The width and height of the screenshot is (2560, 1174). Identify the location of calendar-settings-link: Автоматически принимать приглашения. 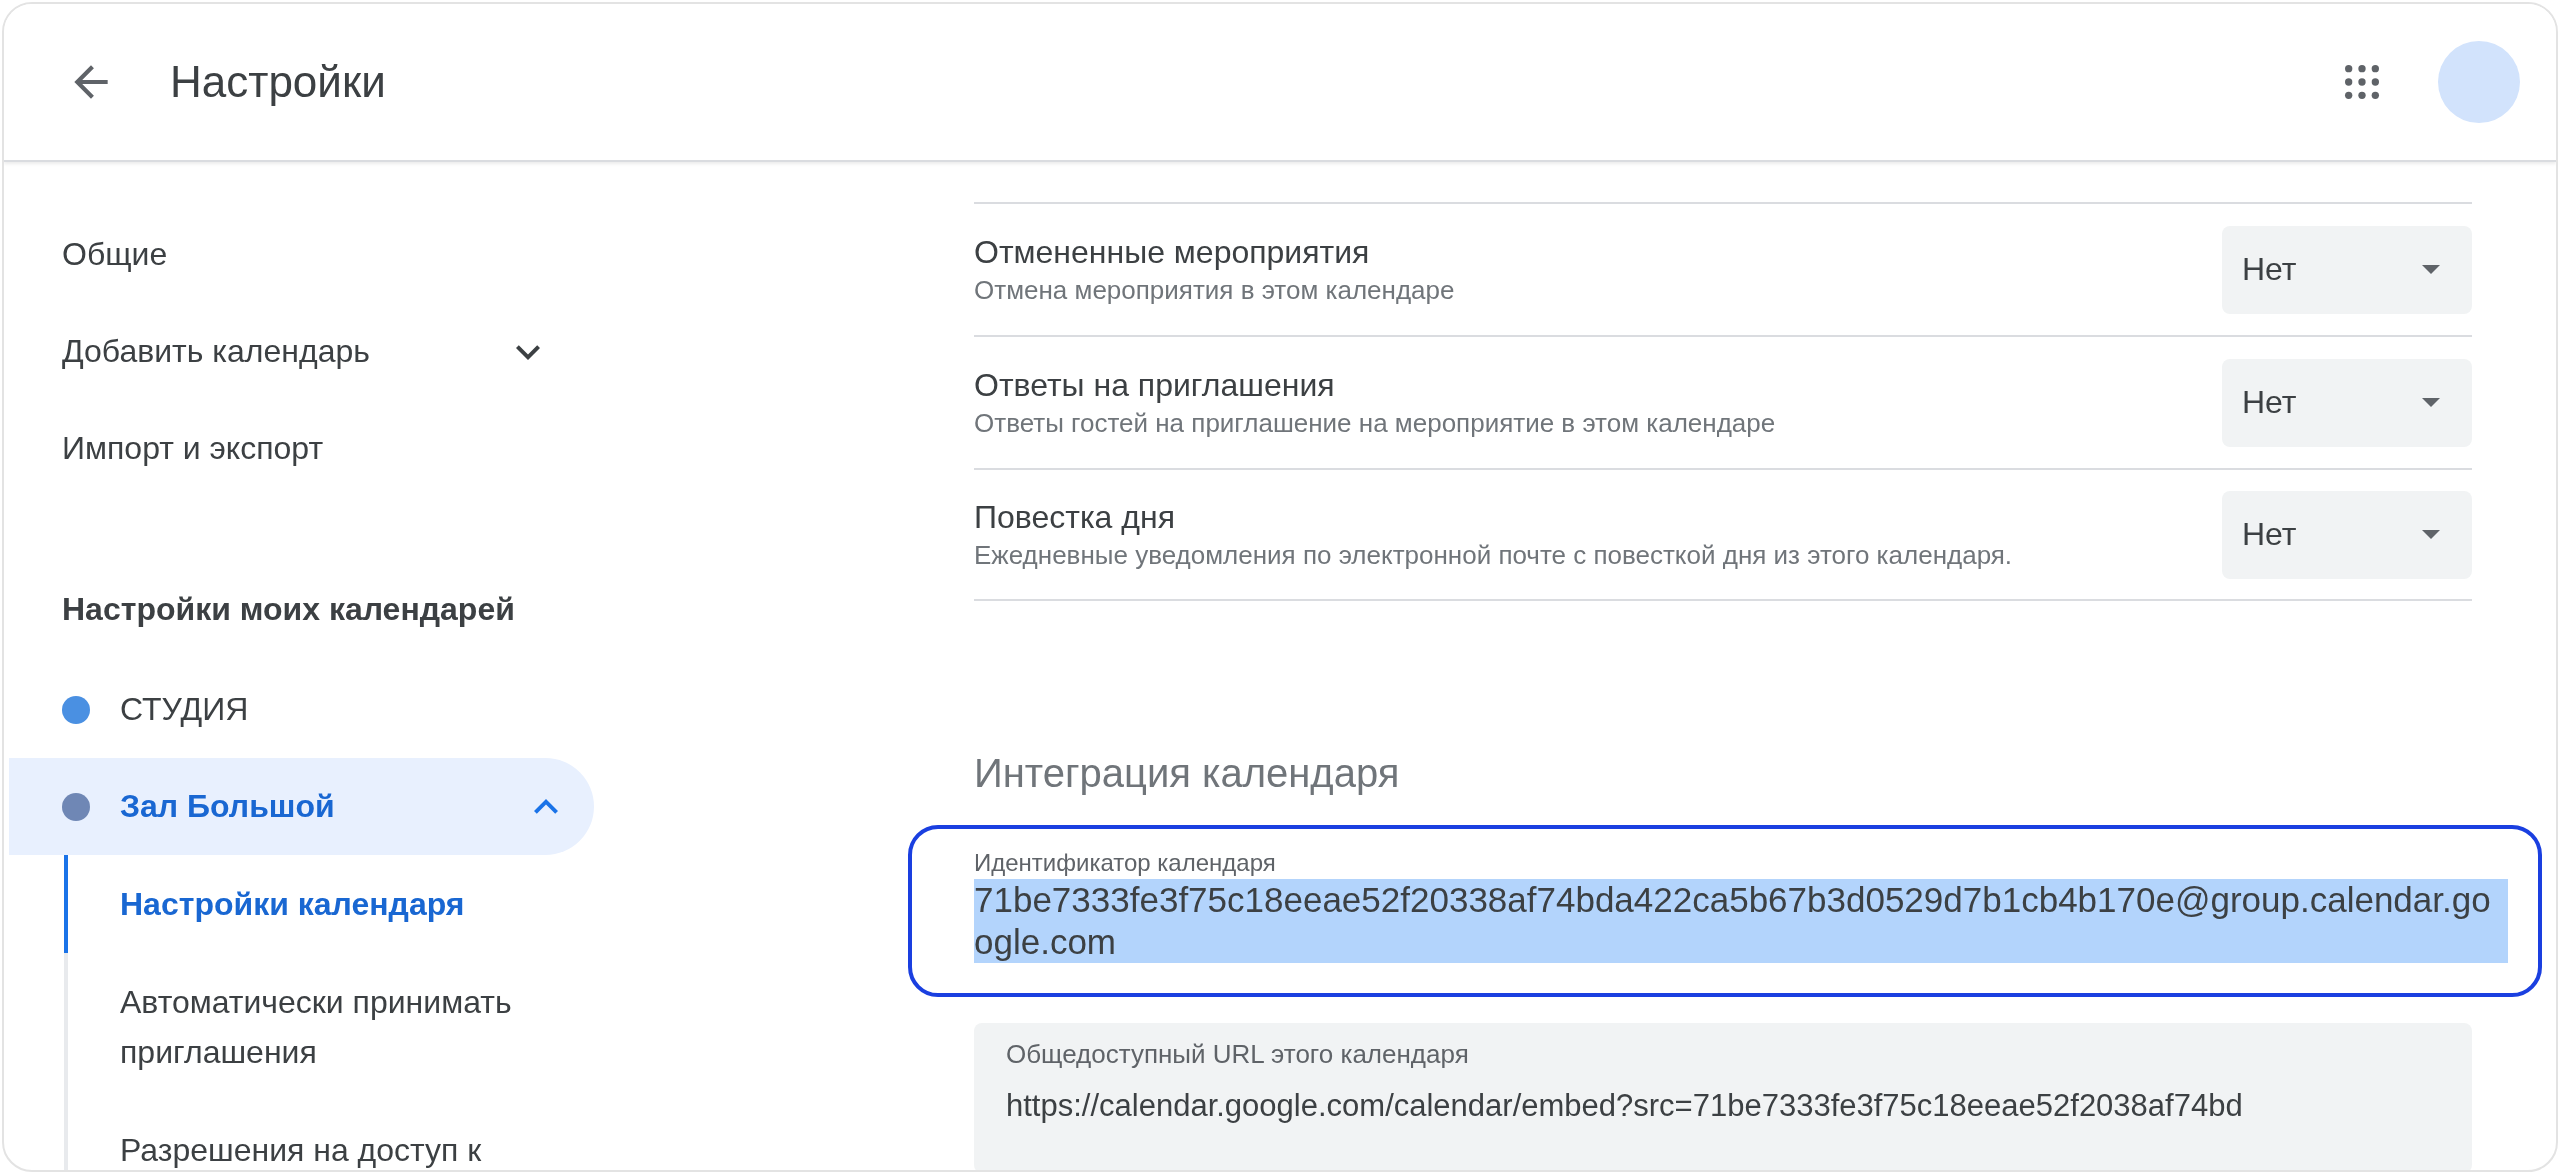
(334, 1027).